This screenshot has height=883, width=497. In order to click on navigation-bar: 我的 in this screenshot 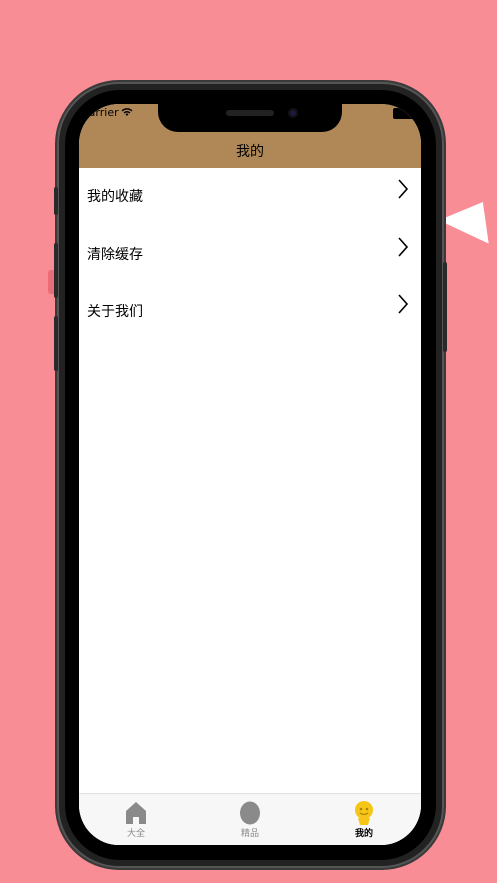, I will do `click(250, 150)`.